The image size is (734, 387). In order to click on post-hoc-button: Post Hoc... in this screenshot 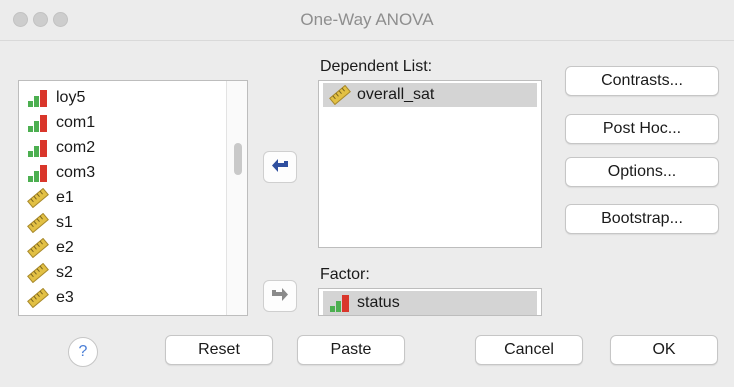, I will do `click(642, 129)`.